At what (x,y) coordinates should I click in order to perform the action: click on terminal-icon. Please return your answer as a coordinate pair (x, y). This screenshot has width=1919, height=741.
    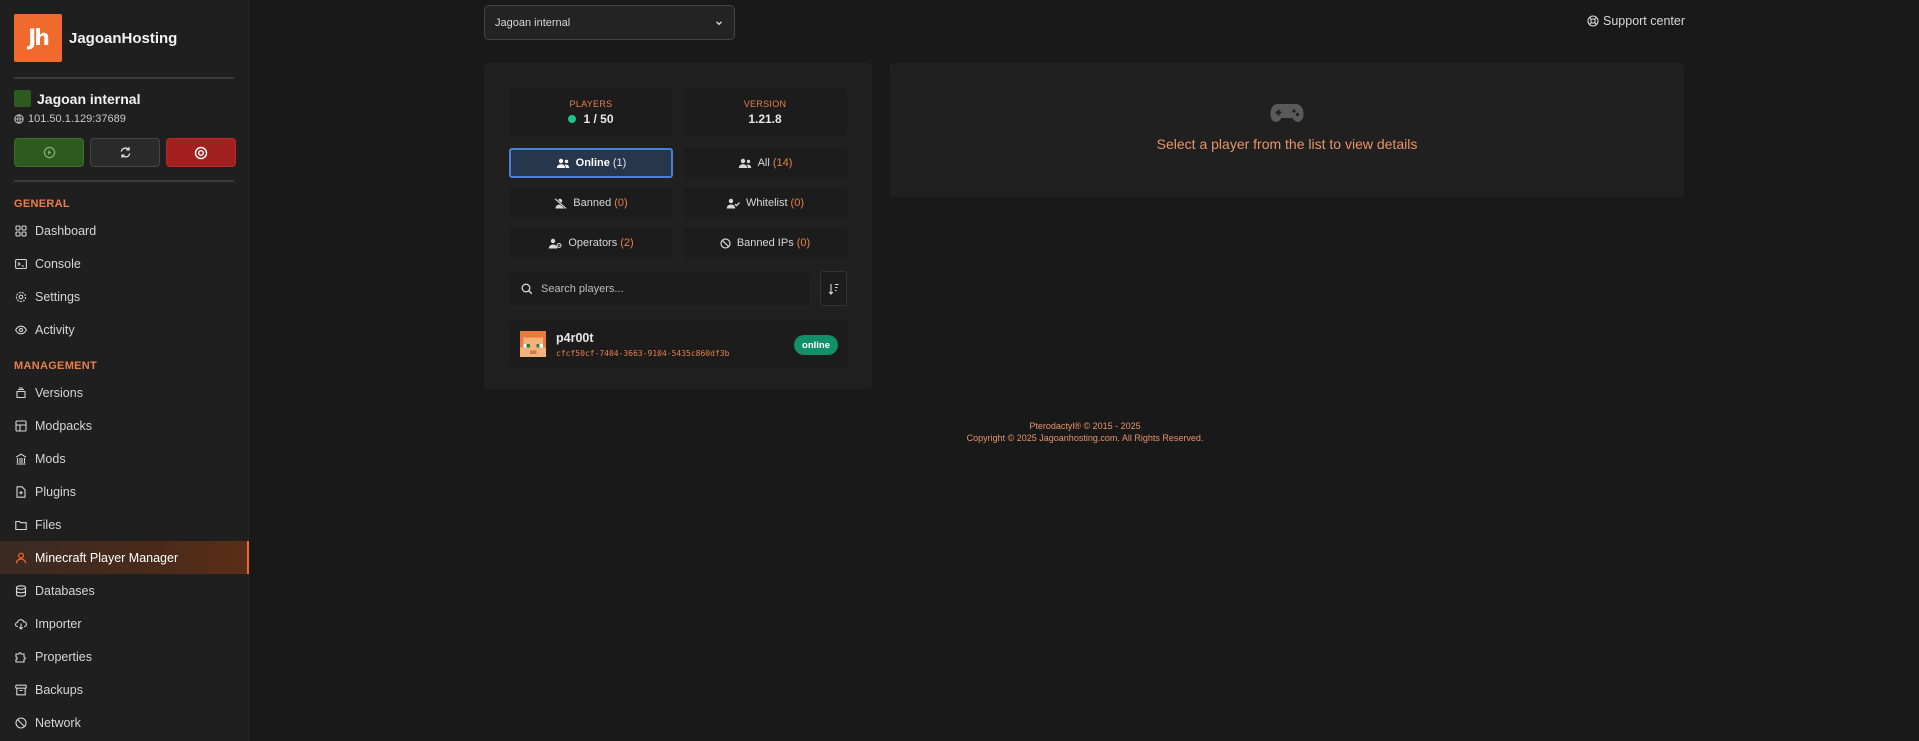
    Looking at the image, I should click on (21, 263).